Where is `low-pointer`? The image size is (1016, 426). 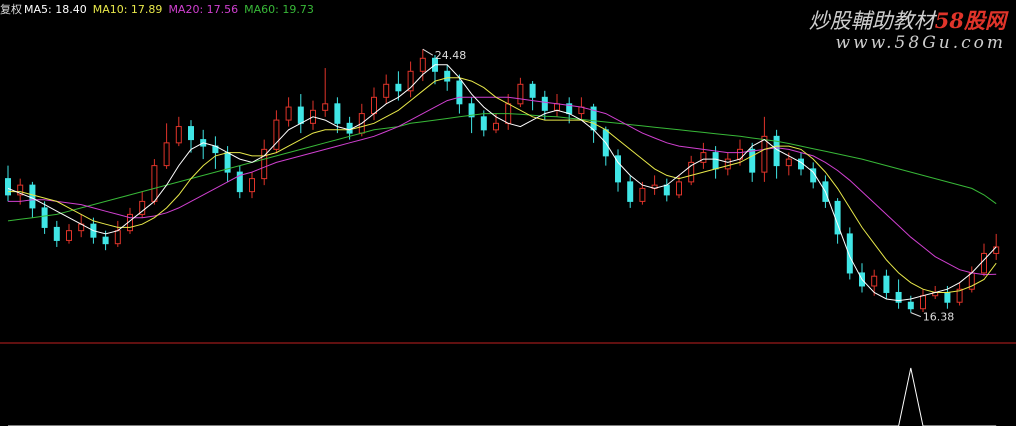 low-pointer is located at coordinates (915, 315).